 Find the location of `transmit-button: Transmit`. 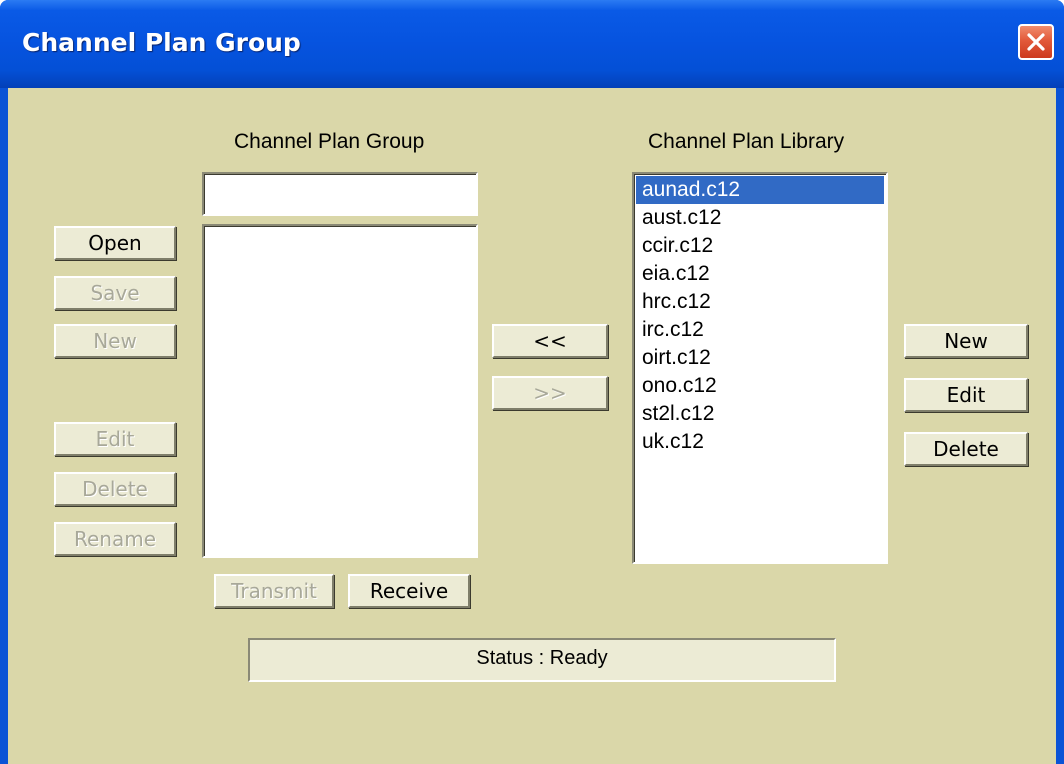

transmit-button: Transmit is located at coordinates (274, 591).